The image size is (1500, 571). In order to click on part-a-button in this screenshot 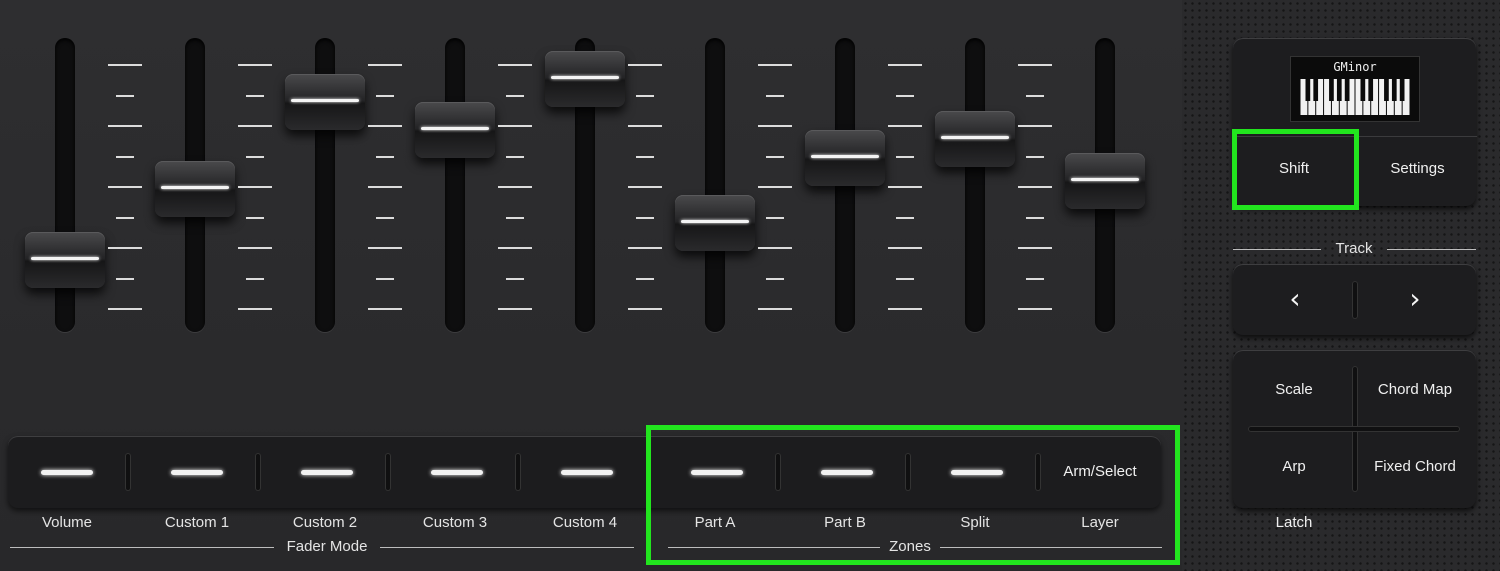, I will do `click(718, 472)`.